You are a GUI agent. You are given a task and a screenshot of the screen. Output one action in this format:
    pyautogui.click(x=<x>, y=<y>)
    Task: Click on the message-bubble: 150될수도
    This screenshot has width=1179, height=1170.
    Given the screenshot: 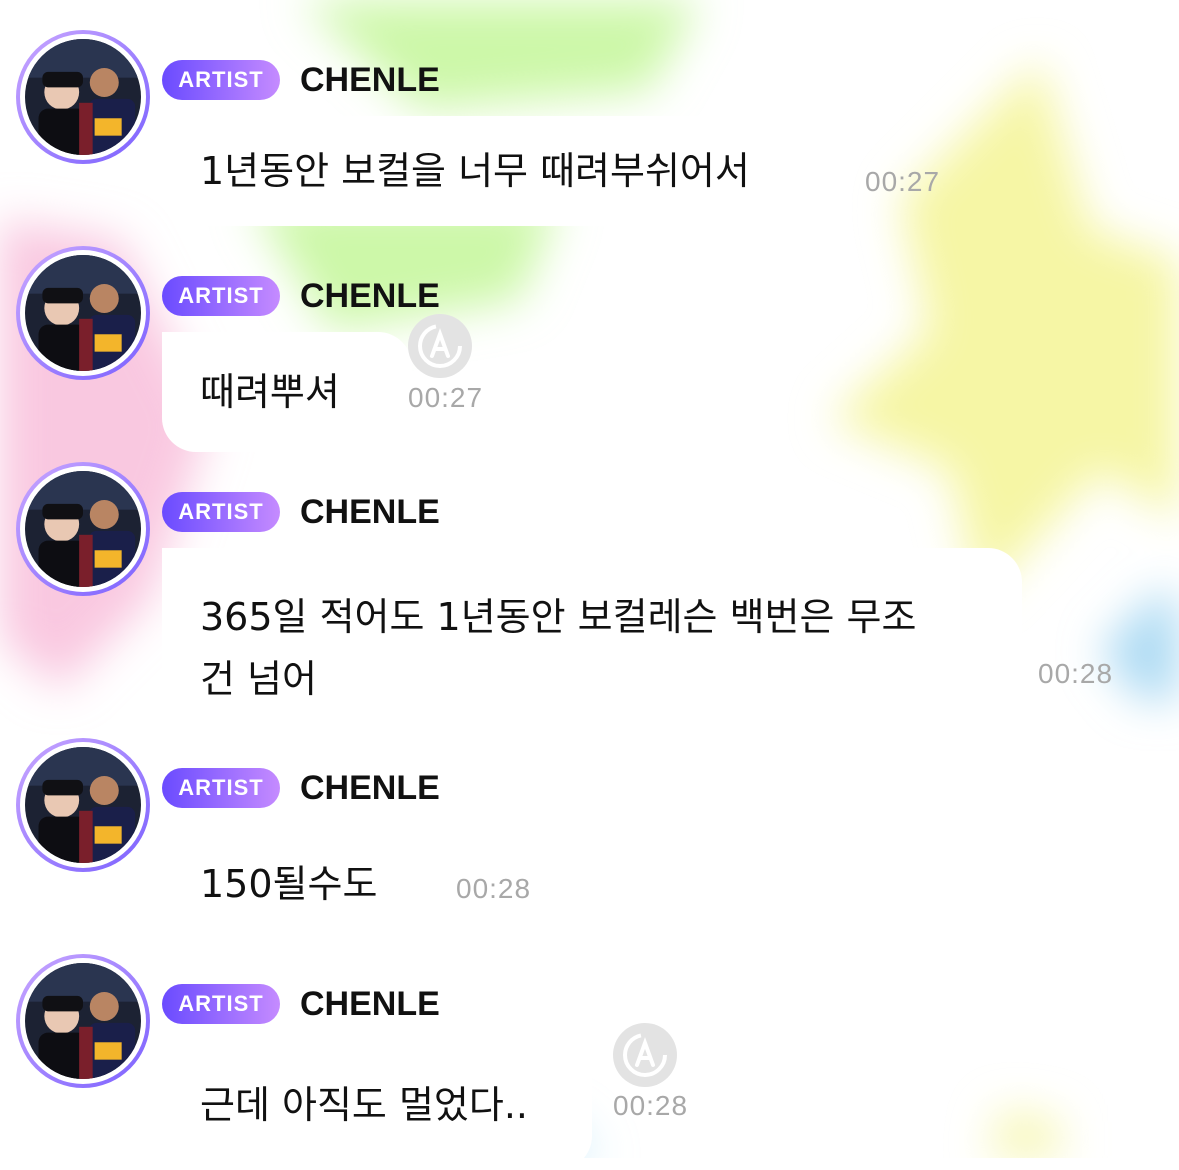 What is the action you would take?
    pyautogui.click(x=297, y=884)
    